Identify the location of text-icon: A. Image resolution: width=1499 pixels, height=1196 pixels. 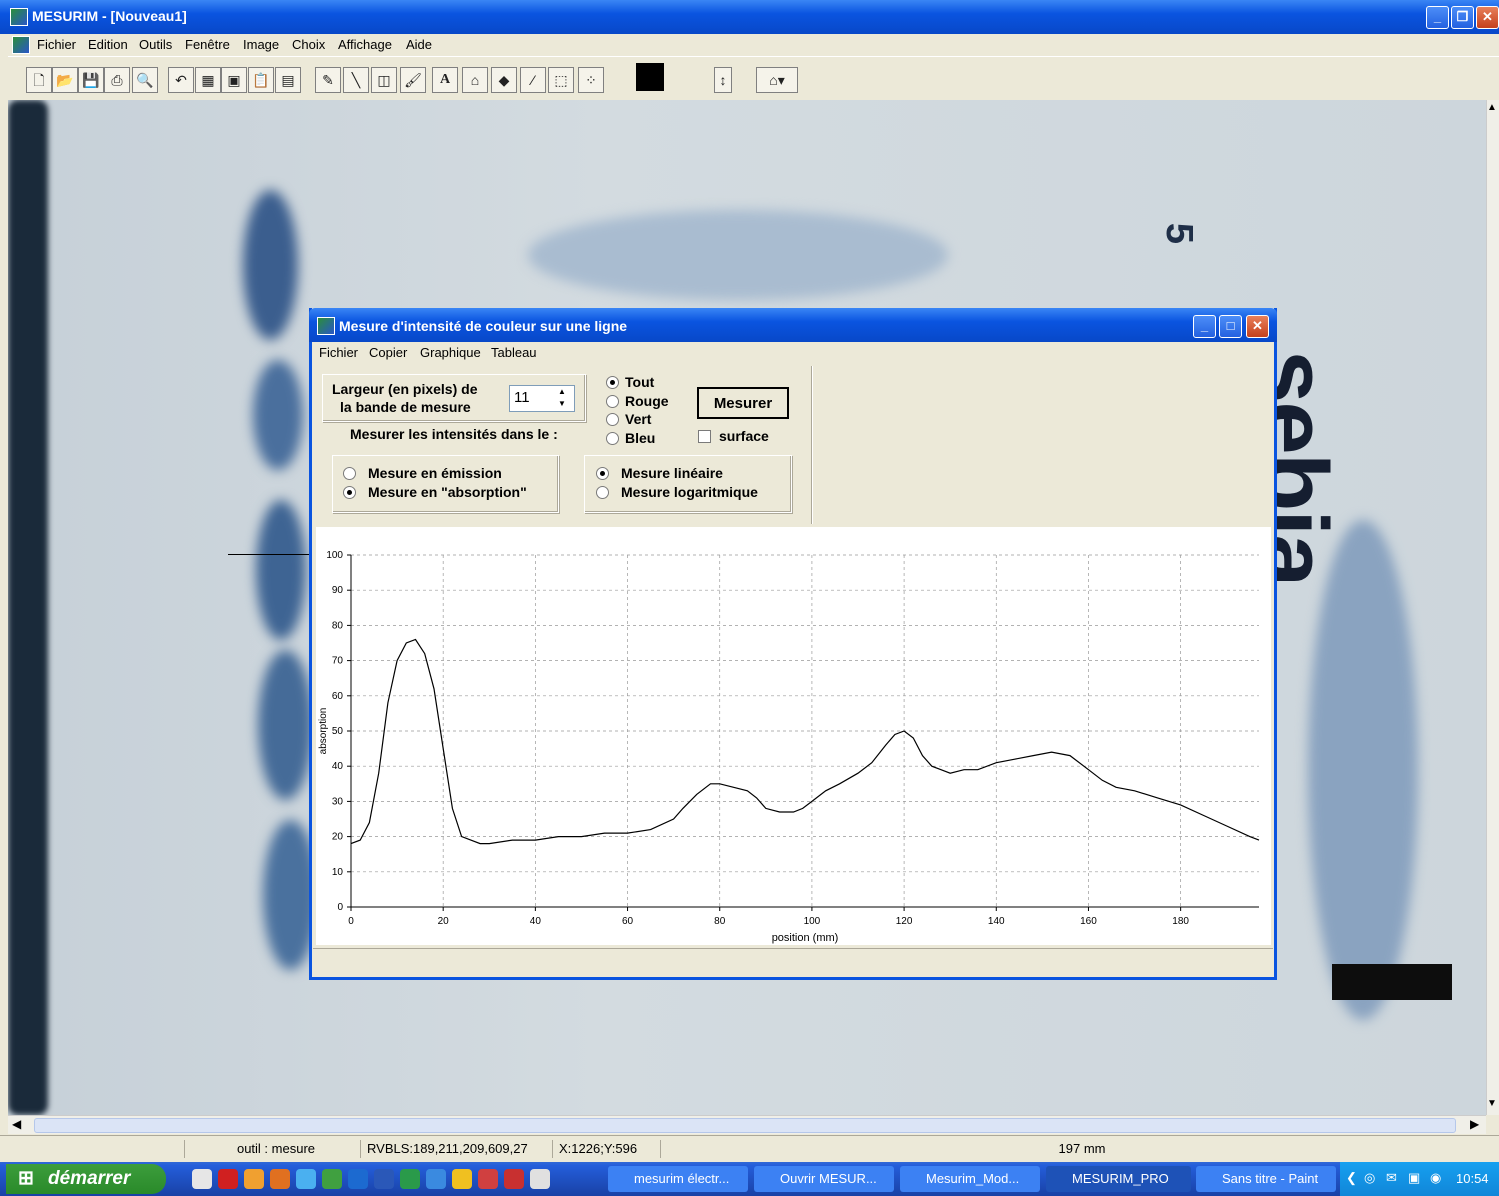
(445, 80).